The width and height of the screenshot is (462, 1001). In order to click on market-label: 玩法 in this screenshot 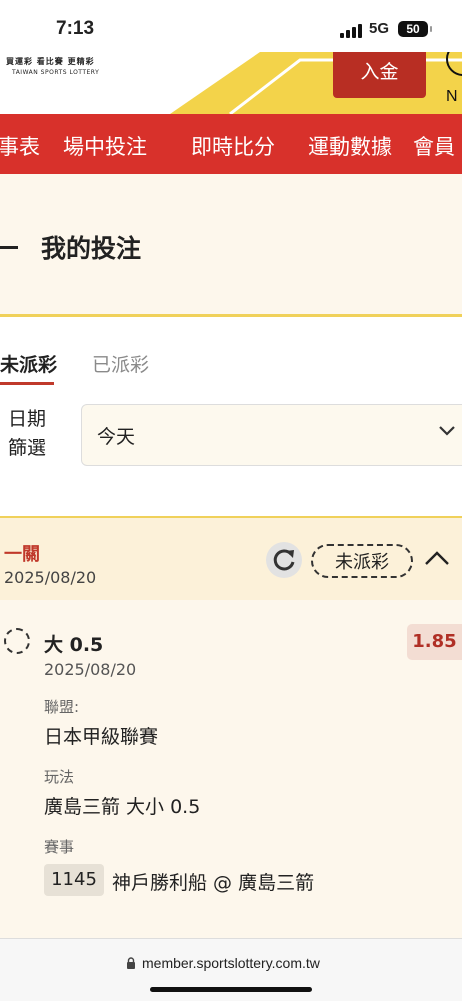, I will do `click(59, 777)`.